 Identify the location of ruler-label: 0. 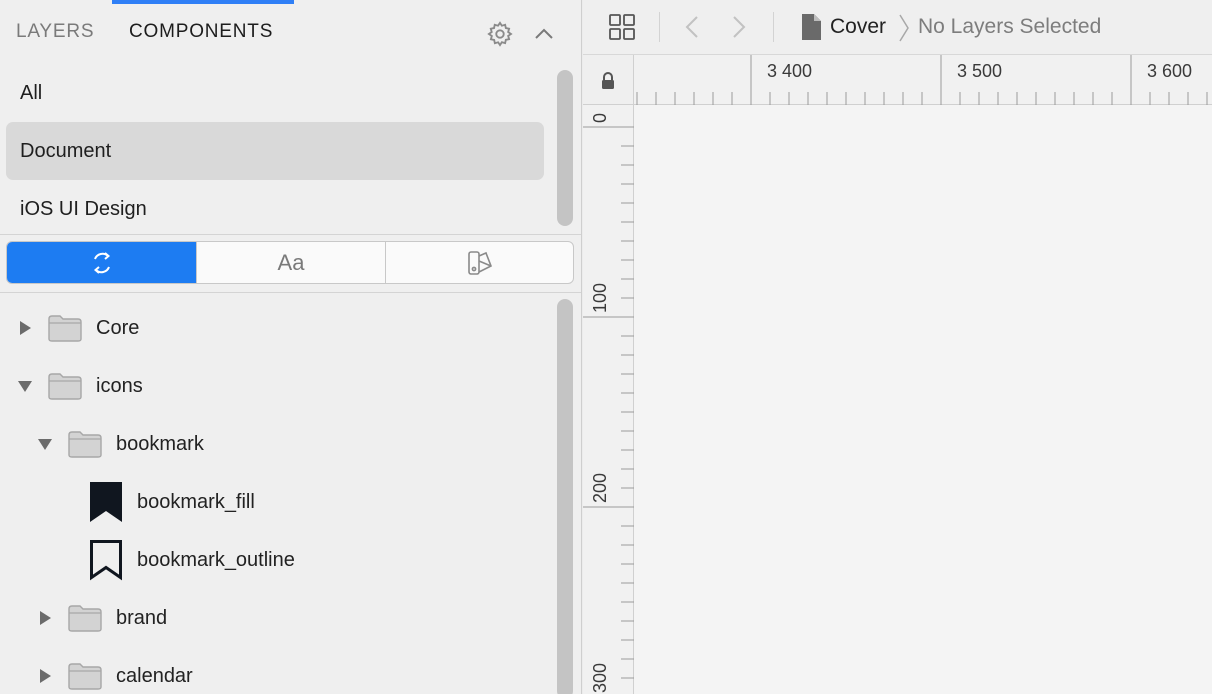
(600, 117).